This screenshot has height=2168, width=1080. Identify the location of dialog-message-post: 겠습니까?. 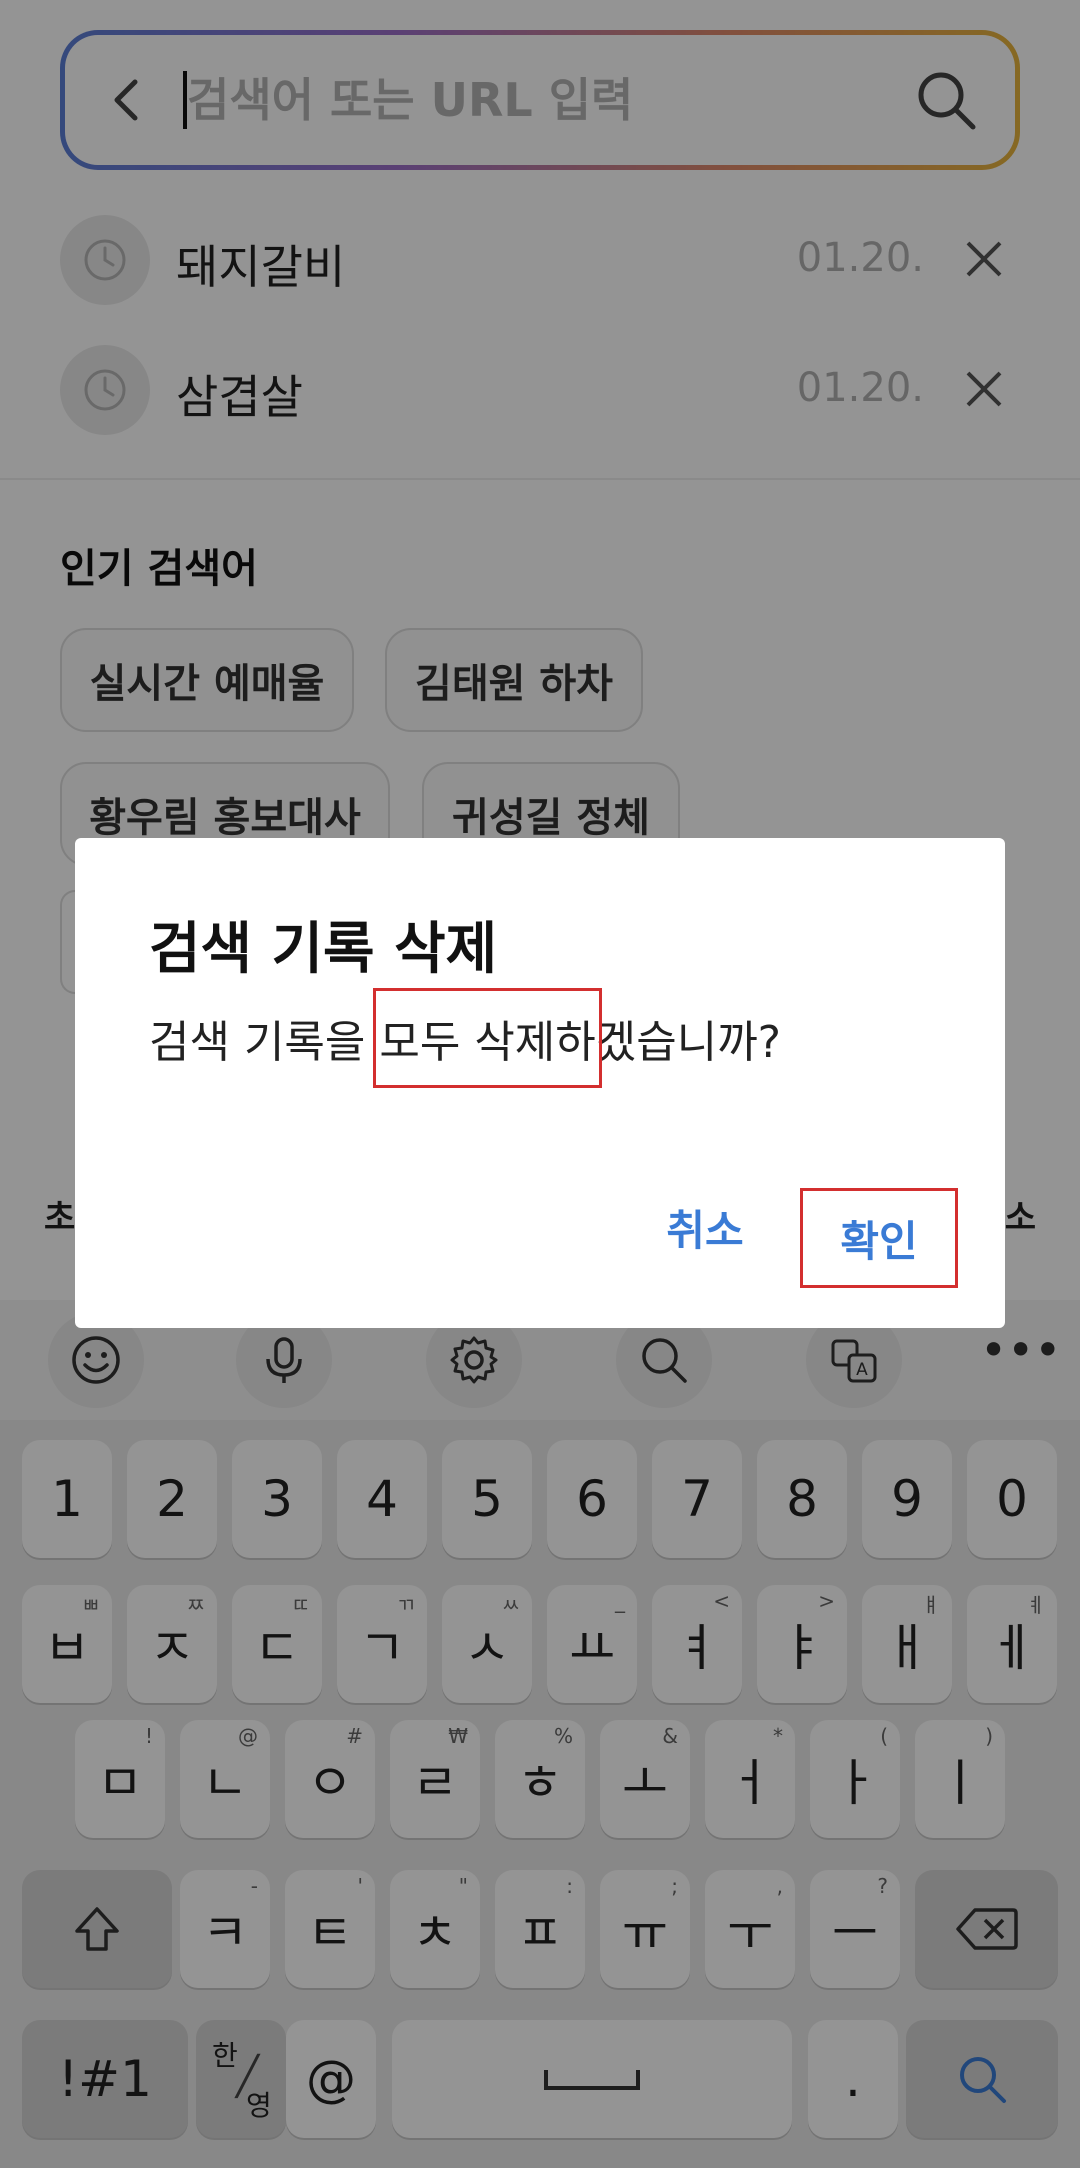
(688, 1042).